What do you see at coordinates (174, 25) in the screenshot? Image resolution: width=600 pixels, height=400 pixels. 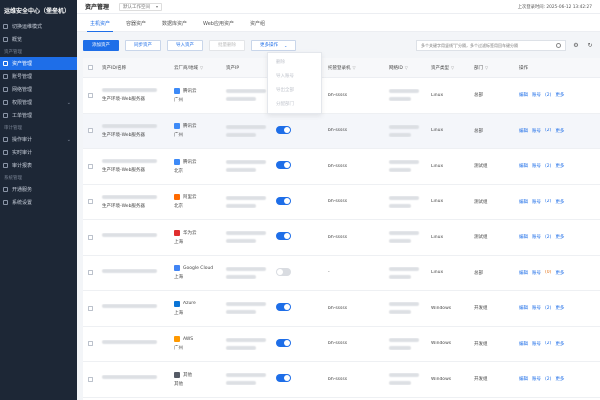 I see `tab-database-assets: 数据库资产` at bounding box center [174, 25].